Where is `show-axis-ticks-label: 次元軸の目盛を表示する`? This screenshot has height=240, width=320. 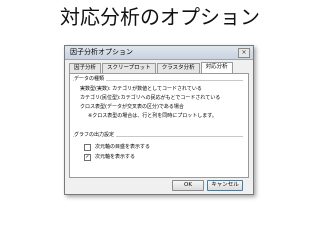 show-axis-ticks-label: 次元軸の目盛を表示する is located at coordinates (123, 147).